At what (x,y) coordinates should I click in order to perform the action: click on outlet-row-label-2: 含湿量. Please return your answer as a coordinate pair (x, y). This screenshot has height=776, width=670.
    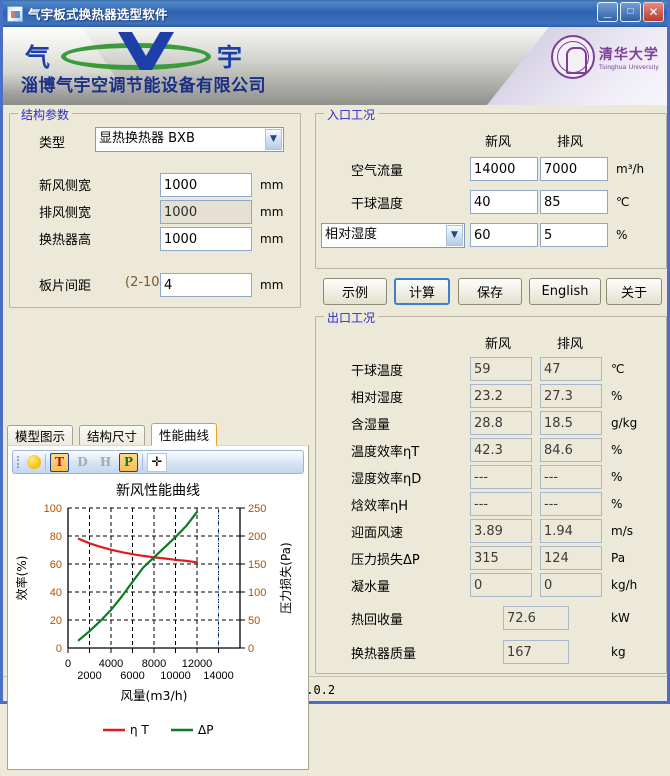
    Looking at the image, I should click on (371, 425).